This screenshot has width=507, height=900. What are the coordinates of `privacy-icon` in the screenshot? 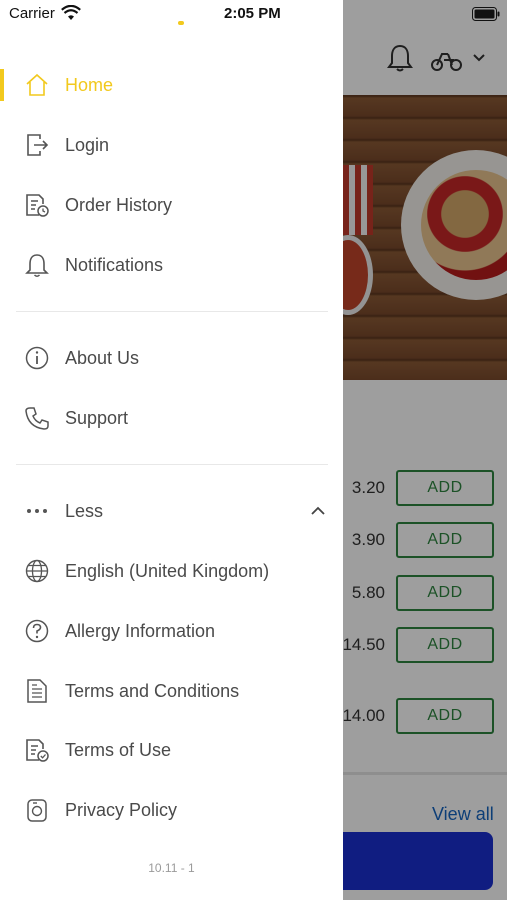 It's located at (37, 810).